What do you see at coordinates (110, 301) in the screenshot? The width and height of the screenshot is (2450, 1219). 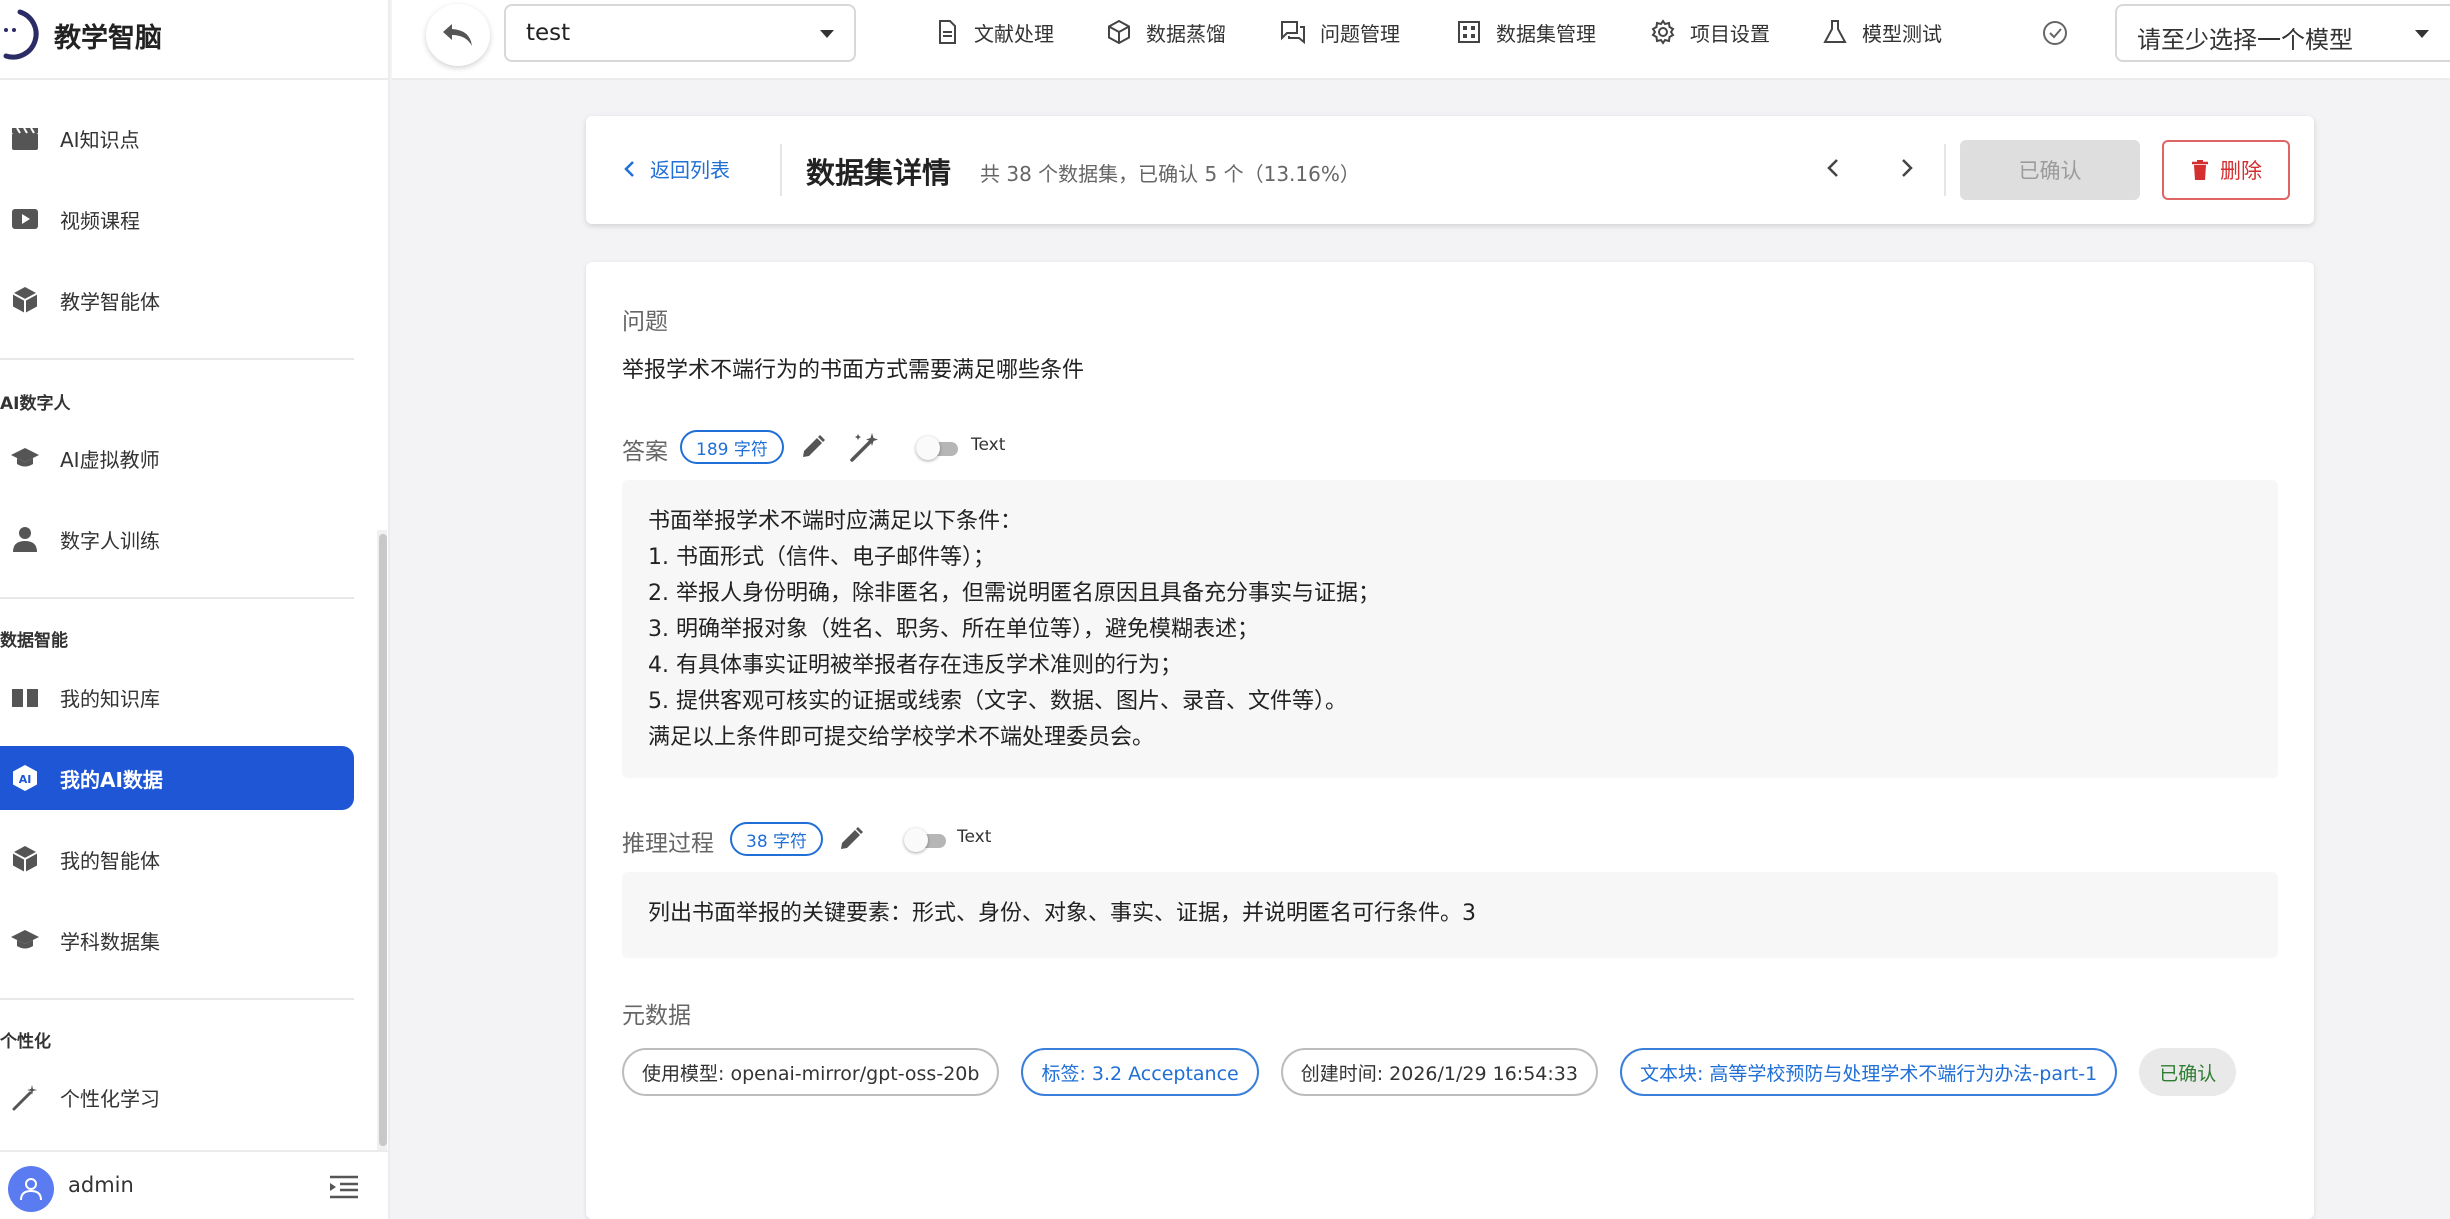 I see `sidebar-item-label: 教学智能体` at bounding box center [110, 301].